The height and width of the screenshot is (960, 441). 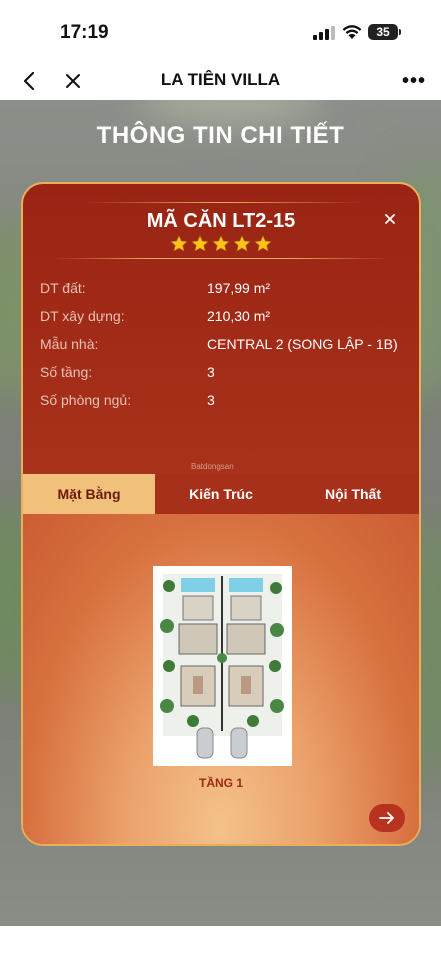 I want to click on browser-bottom-area, so click(x=220, y=943).